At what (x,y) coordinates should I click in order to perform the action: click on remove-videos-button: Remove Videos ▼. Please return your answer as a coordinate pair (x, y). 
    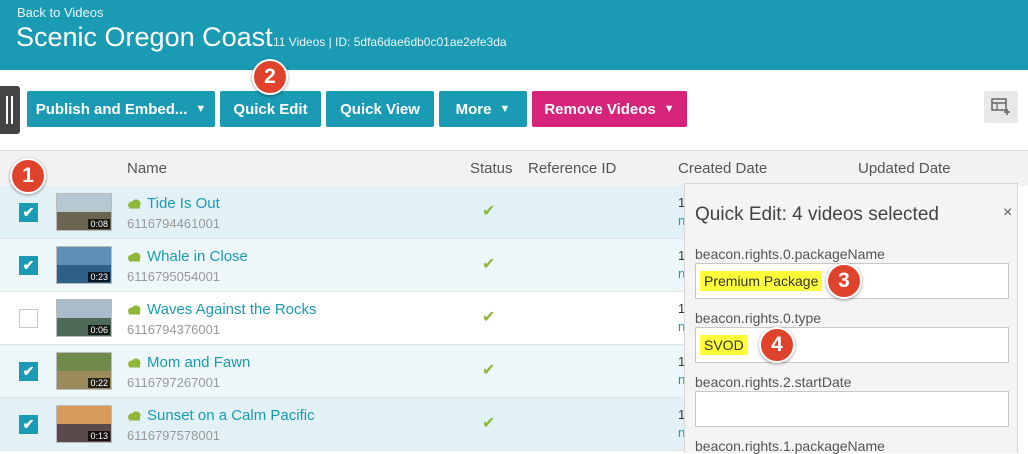
    Looking at the image, I should click on (609, 109).